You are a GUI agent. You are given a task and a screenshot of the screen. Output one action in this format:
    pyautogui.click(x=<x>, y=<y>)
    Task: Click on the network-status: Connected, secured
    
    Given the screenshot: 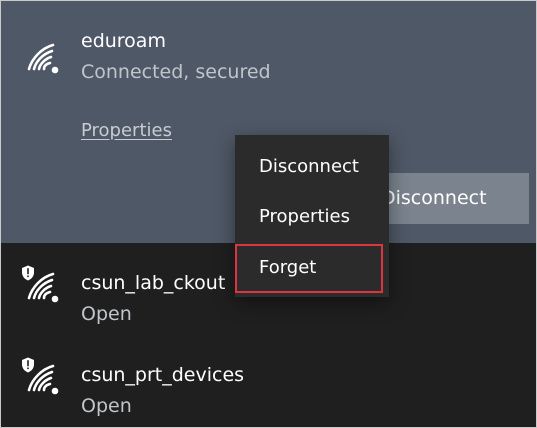 What is the action you would take?
    pyautogui.click(x=176, y=72)
    